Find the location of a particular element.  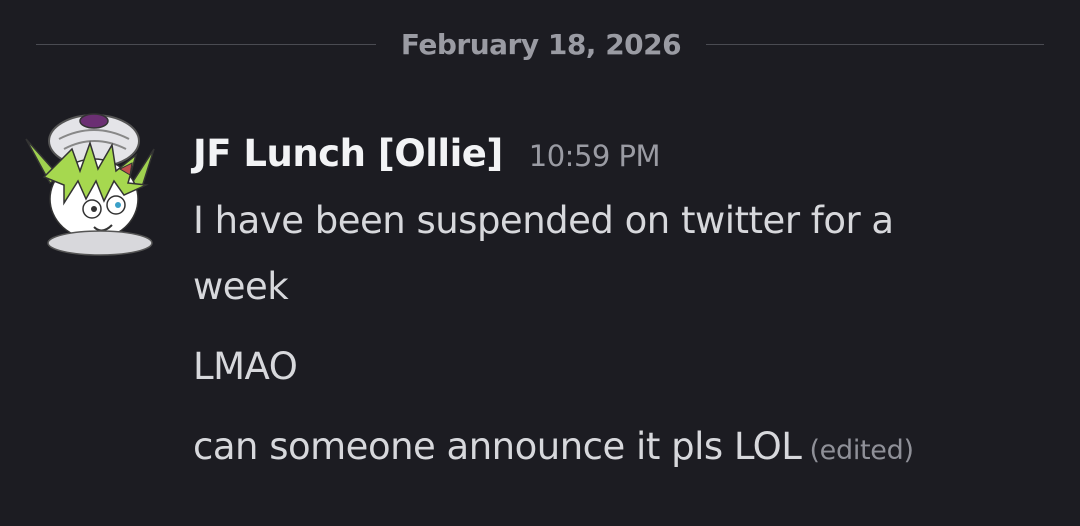

divider-date: February 18, 2026 is located at coordinates (541, 44).